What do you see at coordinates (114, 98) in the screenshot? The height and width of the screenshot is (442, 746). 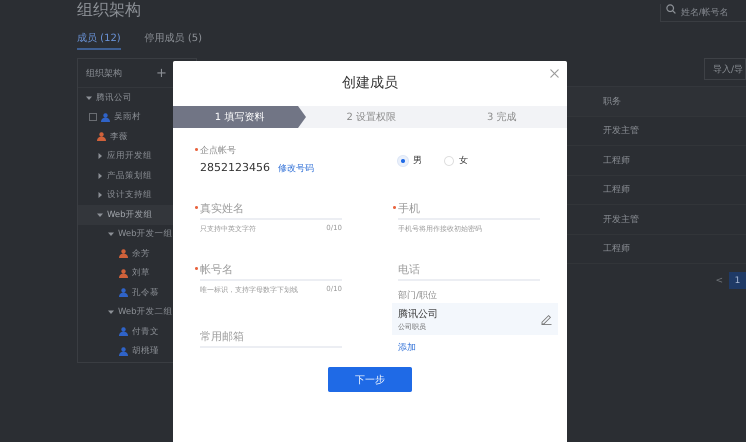 I see `group-label: 腾讯公司` at bounding box center [114, 98].